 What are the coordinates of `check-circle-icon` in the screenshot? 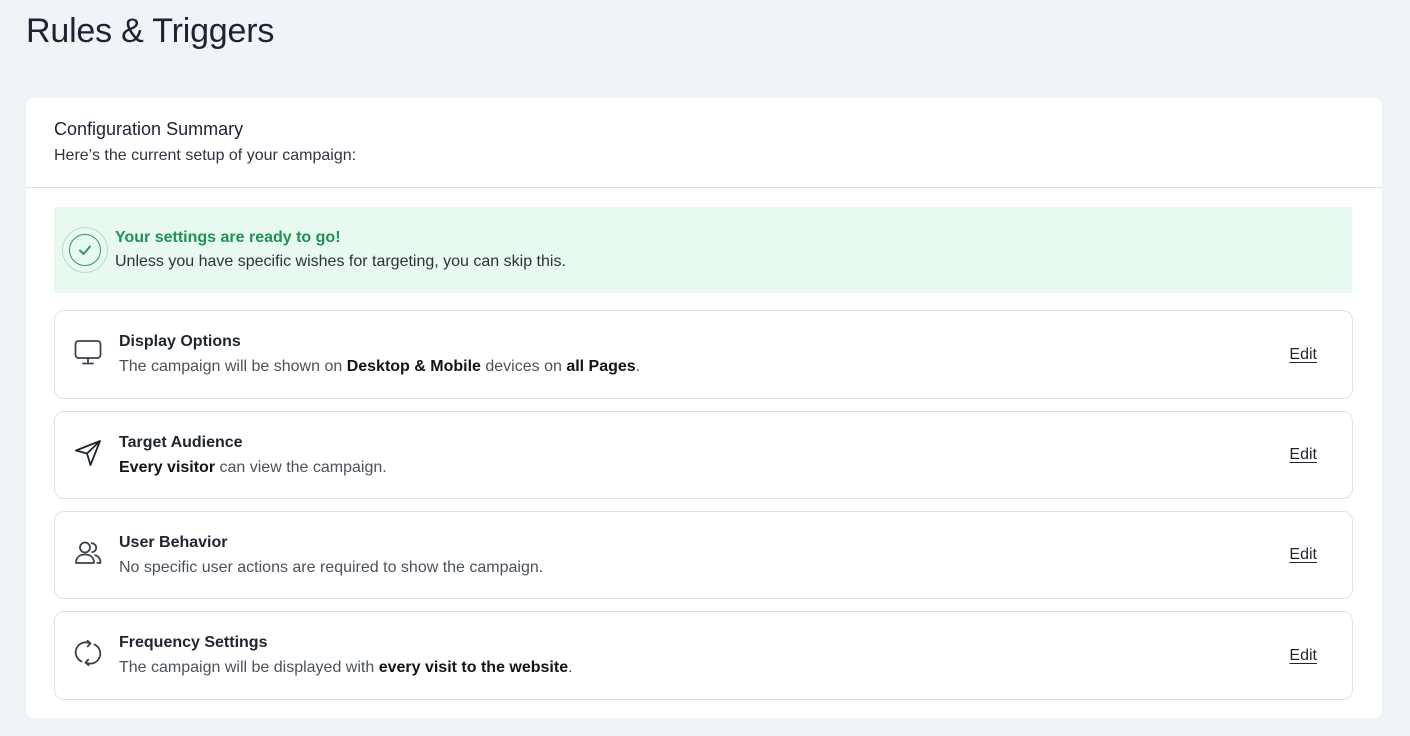 It's located at (85, 250).